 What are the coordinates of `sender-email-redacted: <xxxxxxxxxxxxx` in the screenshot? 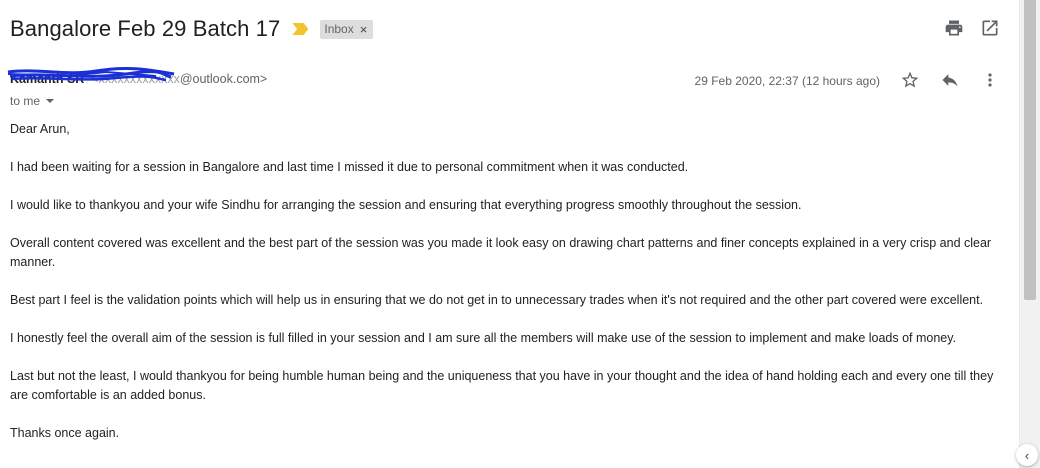 It's located at (133, 79).